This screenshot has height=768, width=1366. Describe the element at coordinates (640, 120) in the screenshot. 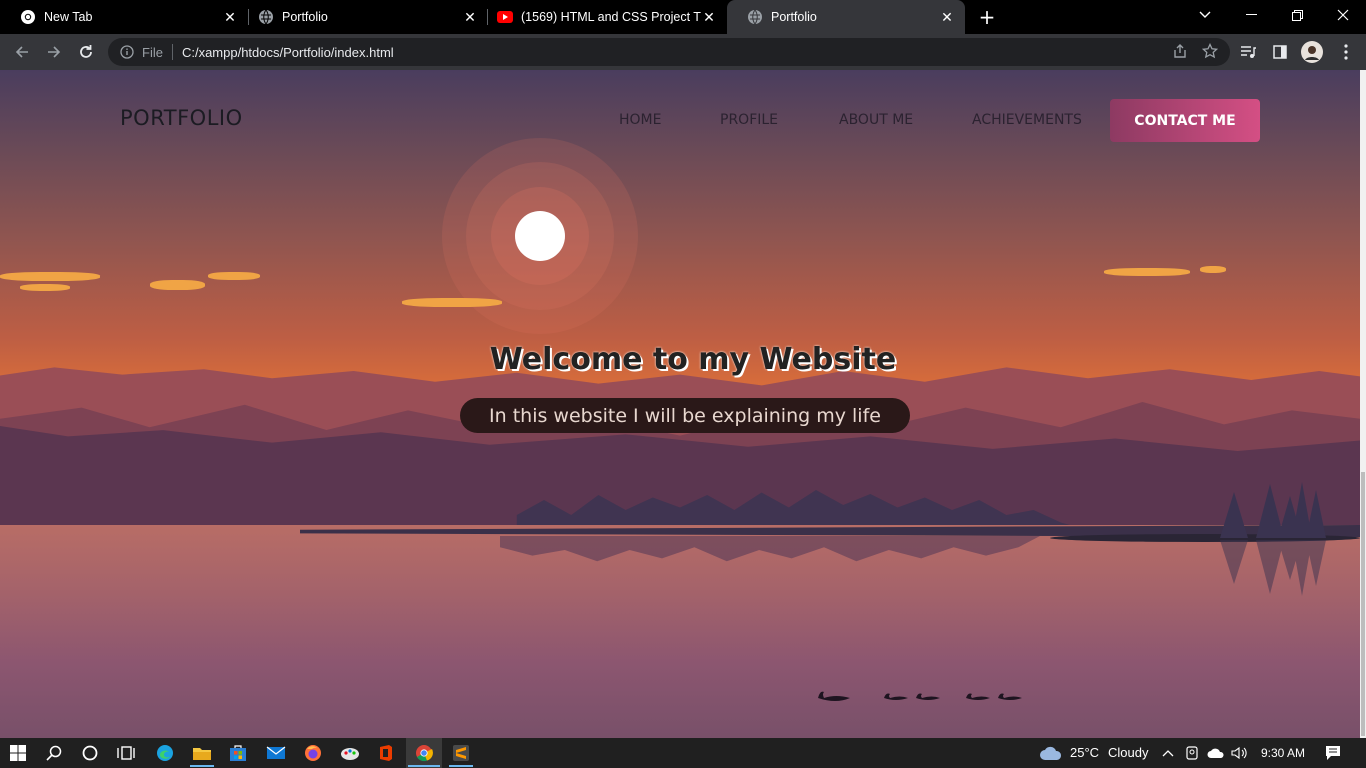

I see `nav-home: HOME` at that location.